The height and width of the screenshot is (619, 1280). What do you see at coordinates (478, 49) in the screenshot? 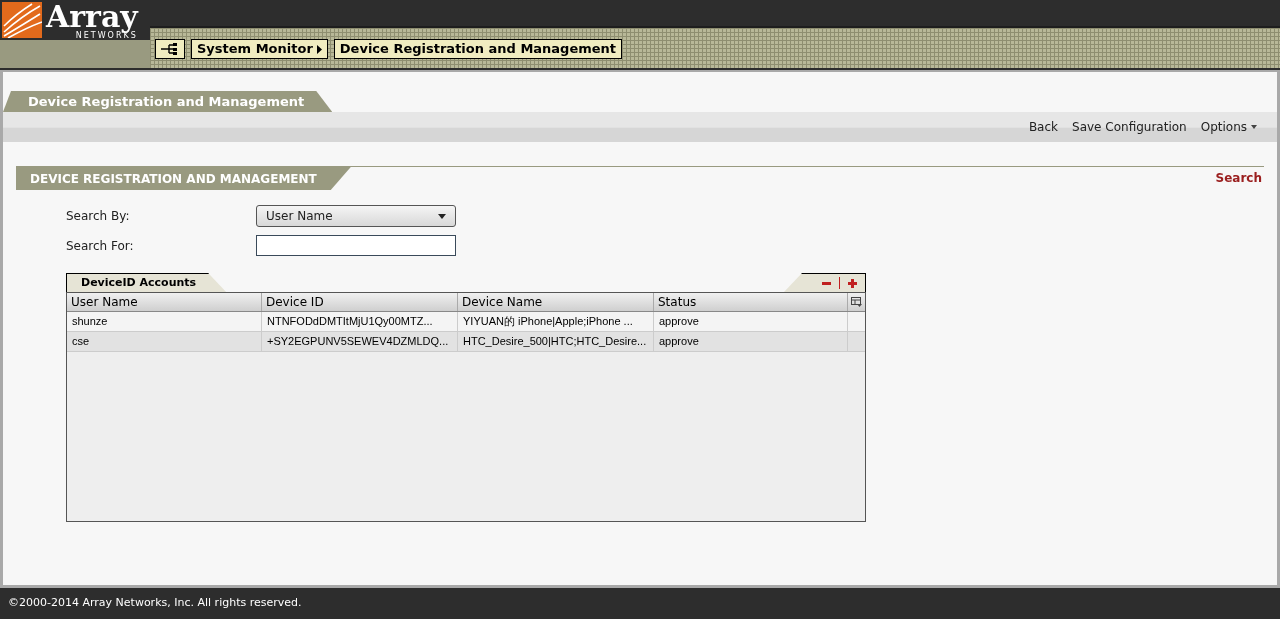
I see `breadcrumb-item: Device Registration and Management` at bounding box center [478, 49].